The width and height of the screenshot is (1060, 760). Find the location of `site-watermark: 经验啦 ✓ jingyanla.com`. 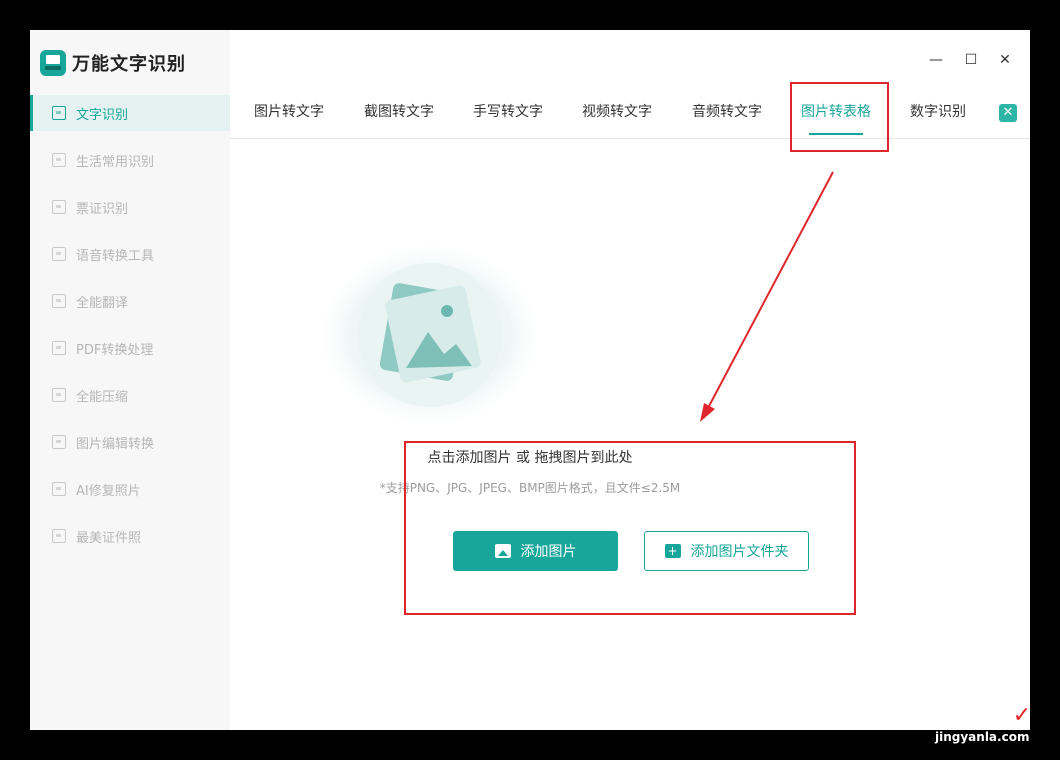

site-watermark: 经验啦 ✓ jingyanla.com is located at coordinates (984, 723).